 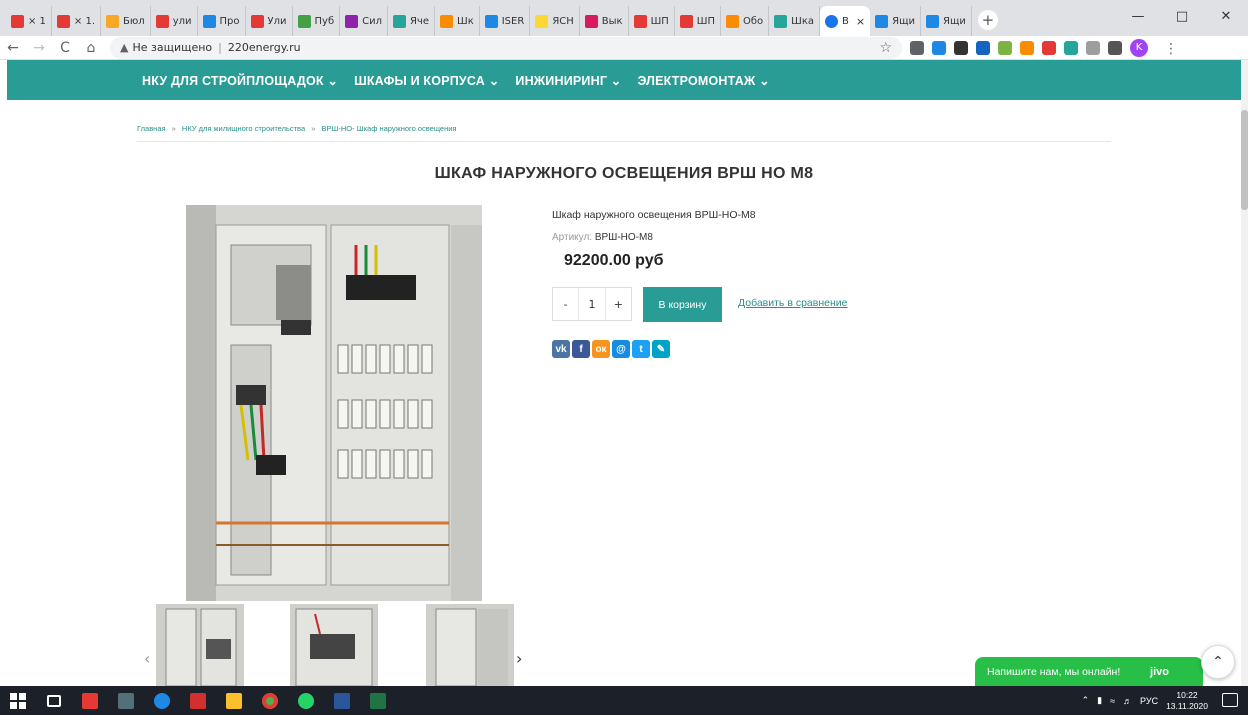 I want to click on notifications-icon, so click(x=1230, y=700).